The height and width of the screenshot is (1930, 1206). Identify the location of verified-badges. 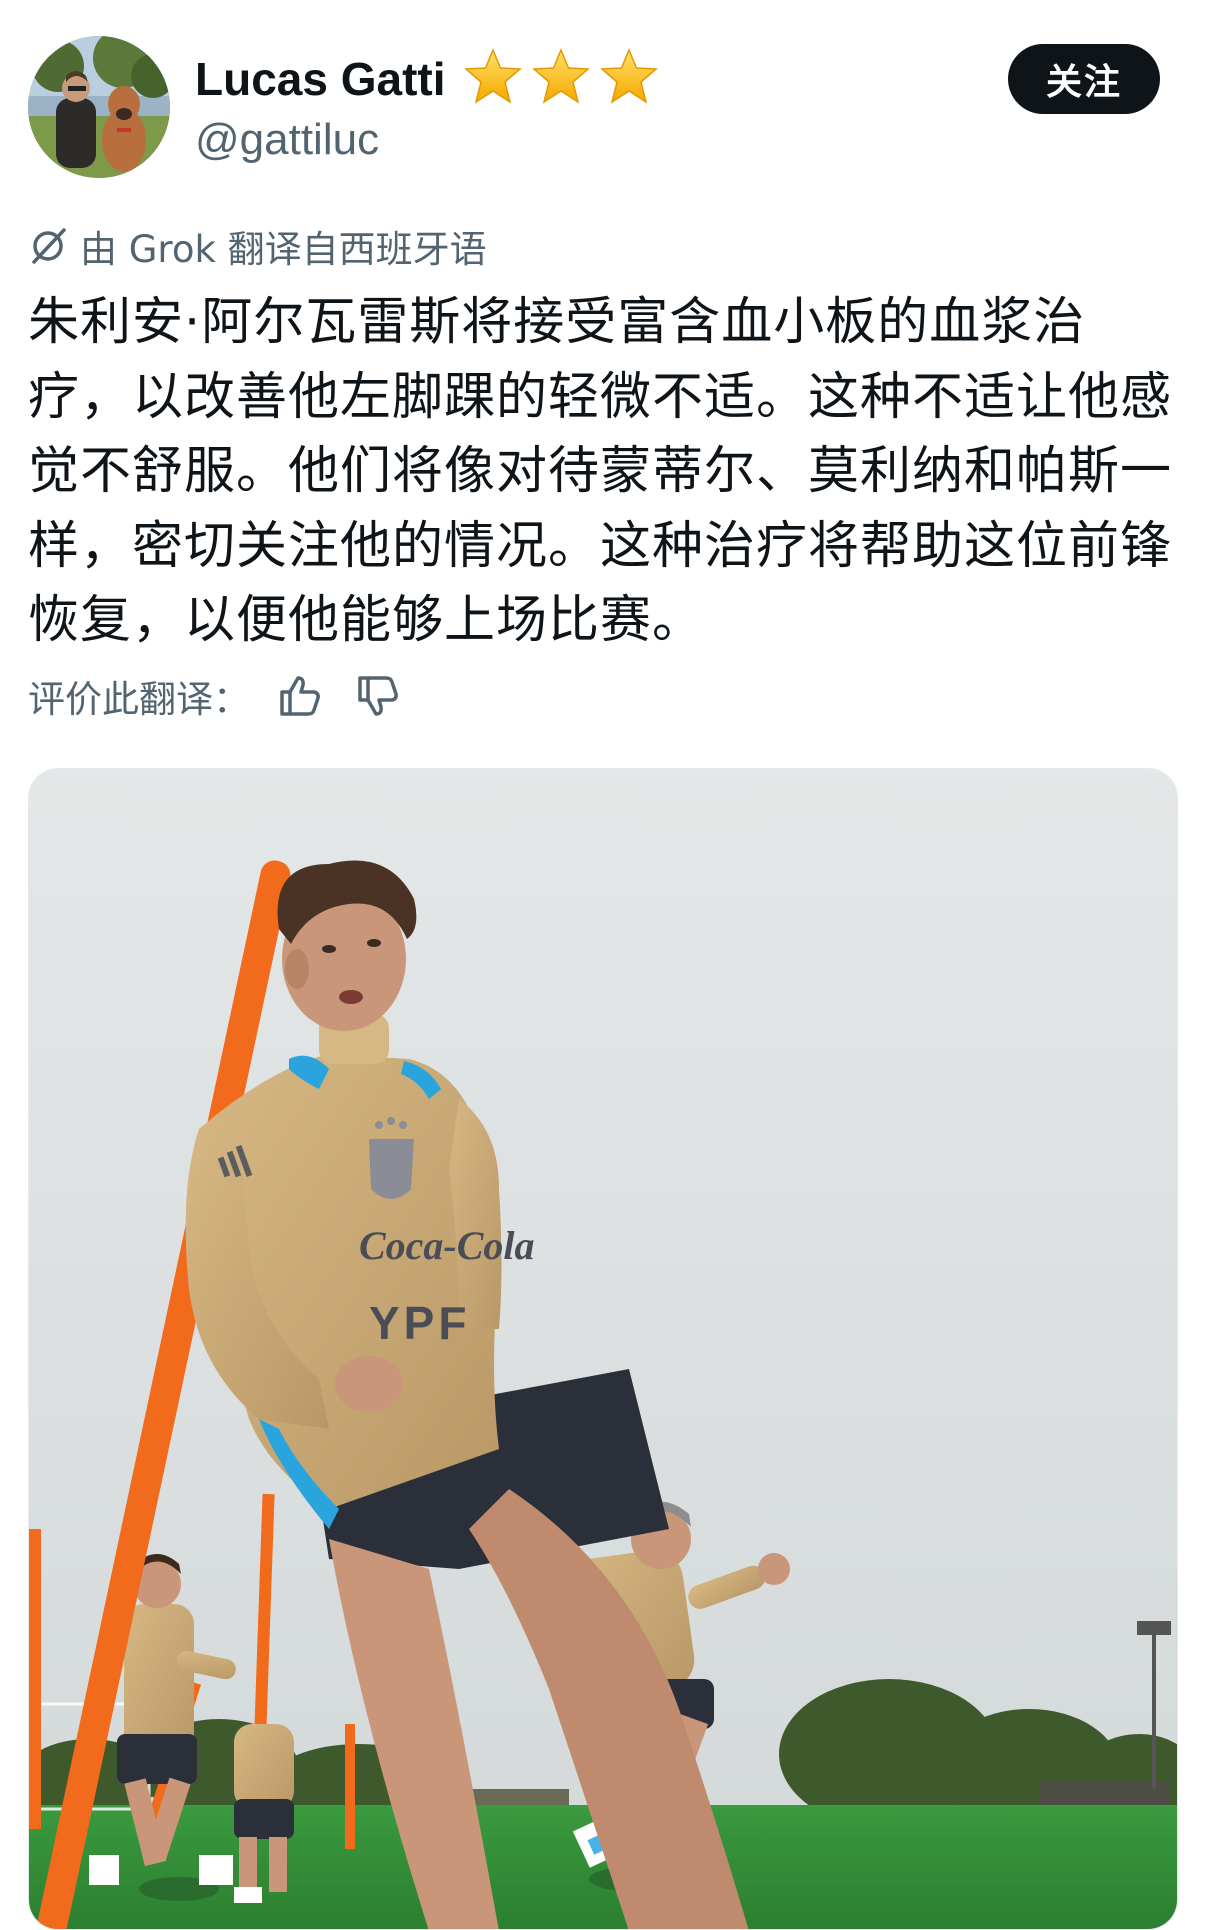
(561, 78).